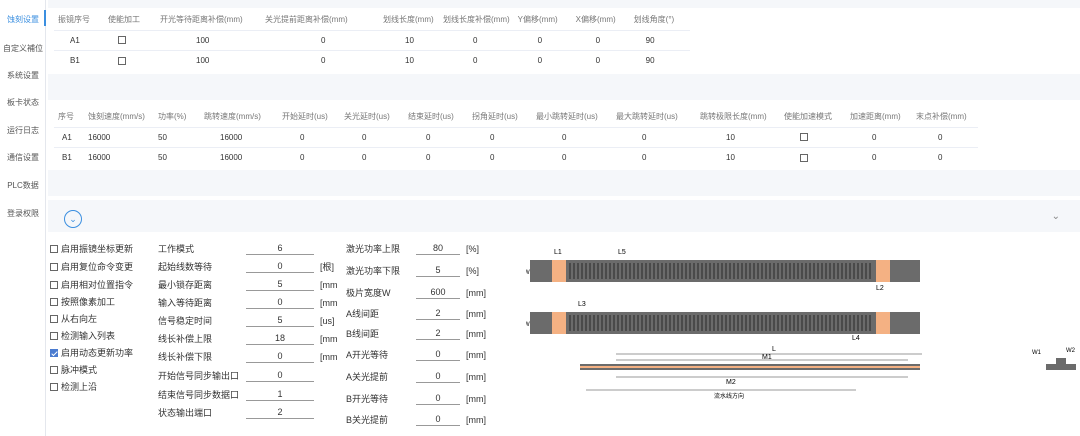 The width and height of the screenshot is (1080, 436). I want to click on param-input: 80, so click(438, 248).